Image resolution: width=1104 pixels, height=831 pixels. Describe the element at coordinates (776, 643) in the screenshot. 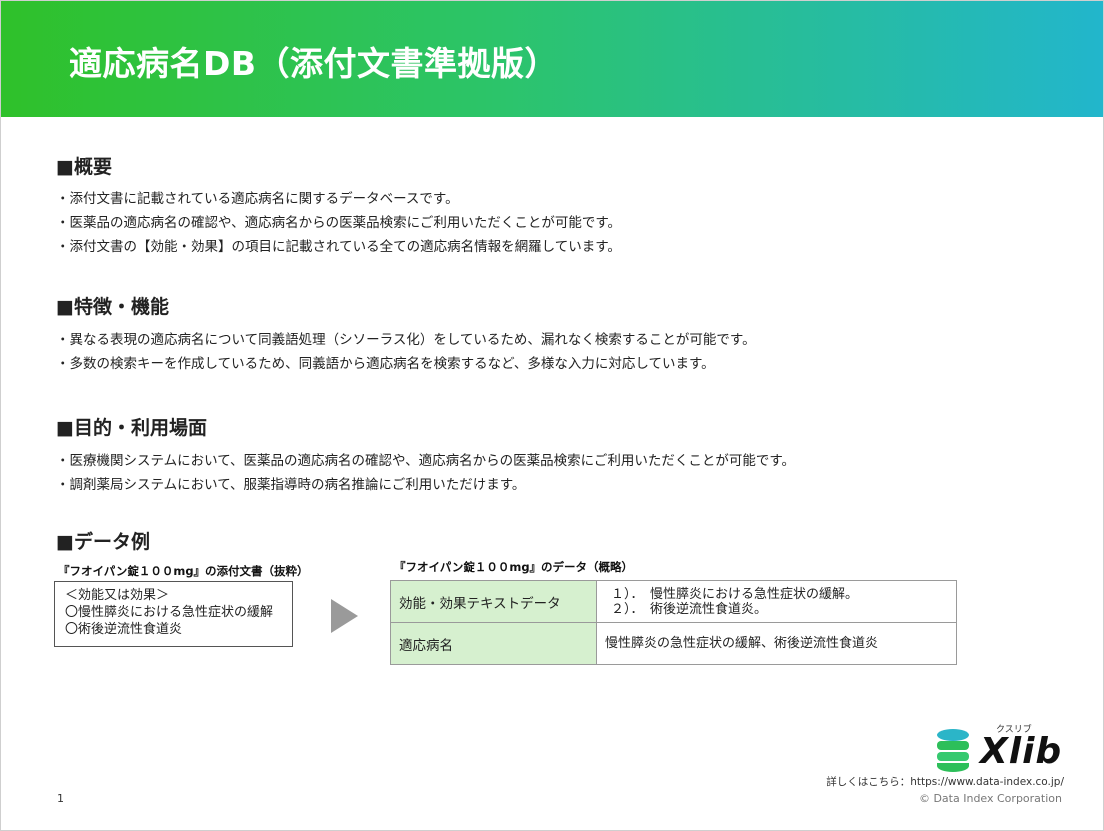

I see `table-value-cell: 慢性膵炎の急性症状の緩解、術後逆流性食道炎` at that location.